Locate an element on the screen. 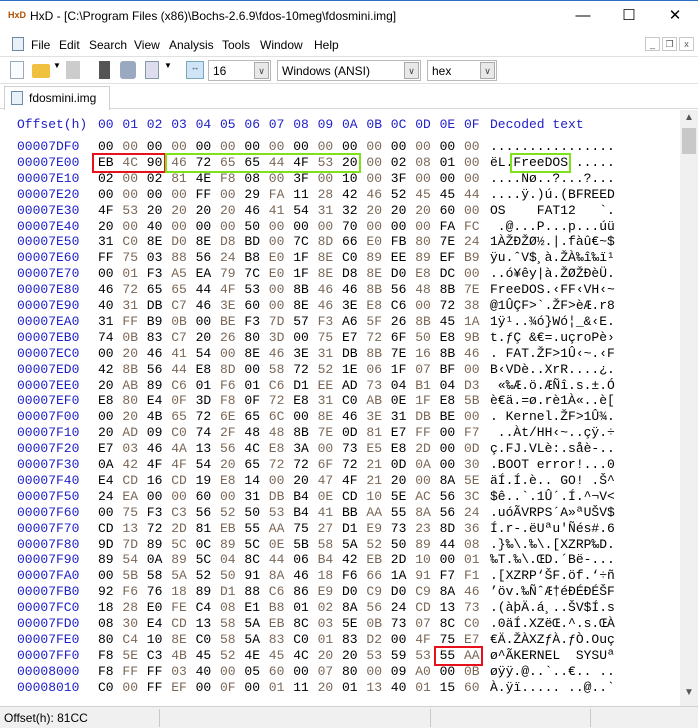 This screenshot has height=728, width=698. decoded-text: ....ÿ.)ú.(BFREED is located at coordinates (552, 194).